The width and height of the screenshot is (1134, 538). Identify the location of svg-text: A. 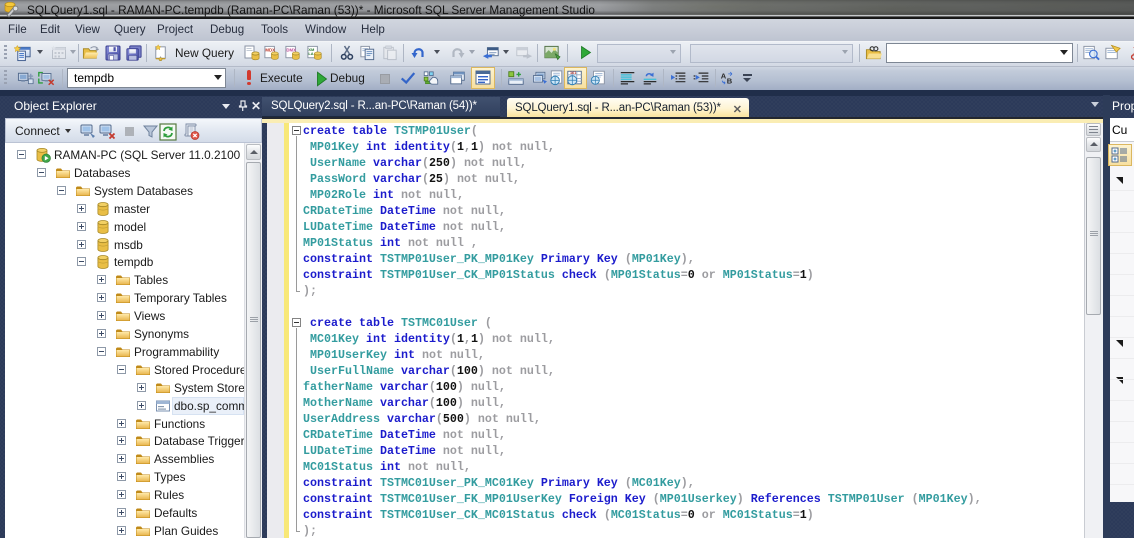
(724, 75).